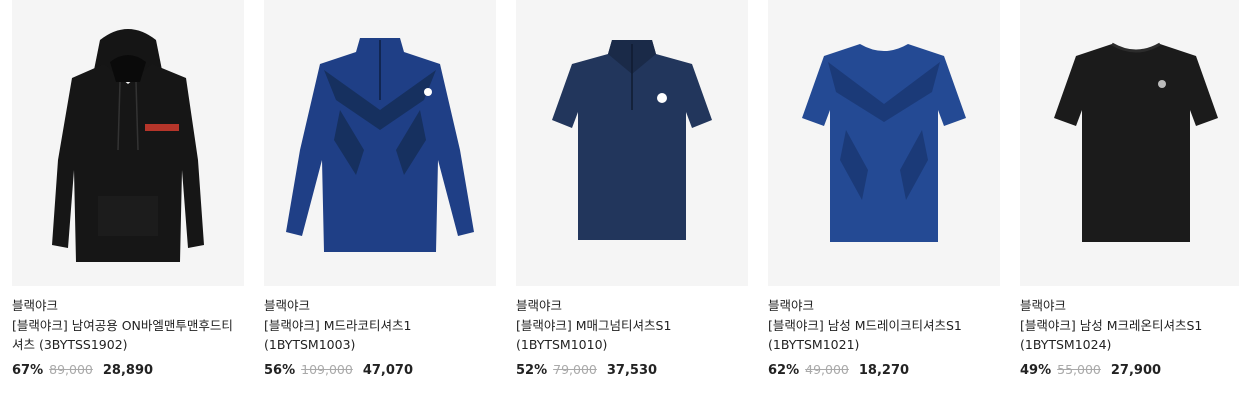 This screenshot has height=413, width=1239. I want to click on price-row: 49% 55,000 27,900, so click(1090, 370).